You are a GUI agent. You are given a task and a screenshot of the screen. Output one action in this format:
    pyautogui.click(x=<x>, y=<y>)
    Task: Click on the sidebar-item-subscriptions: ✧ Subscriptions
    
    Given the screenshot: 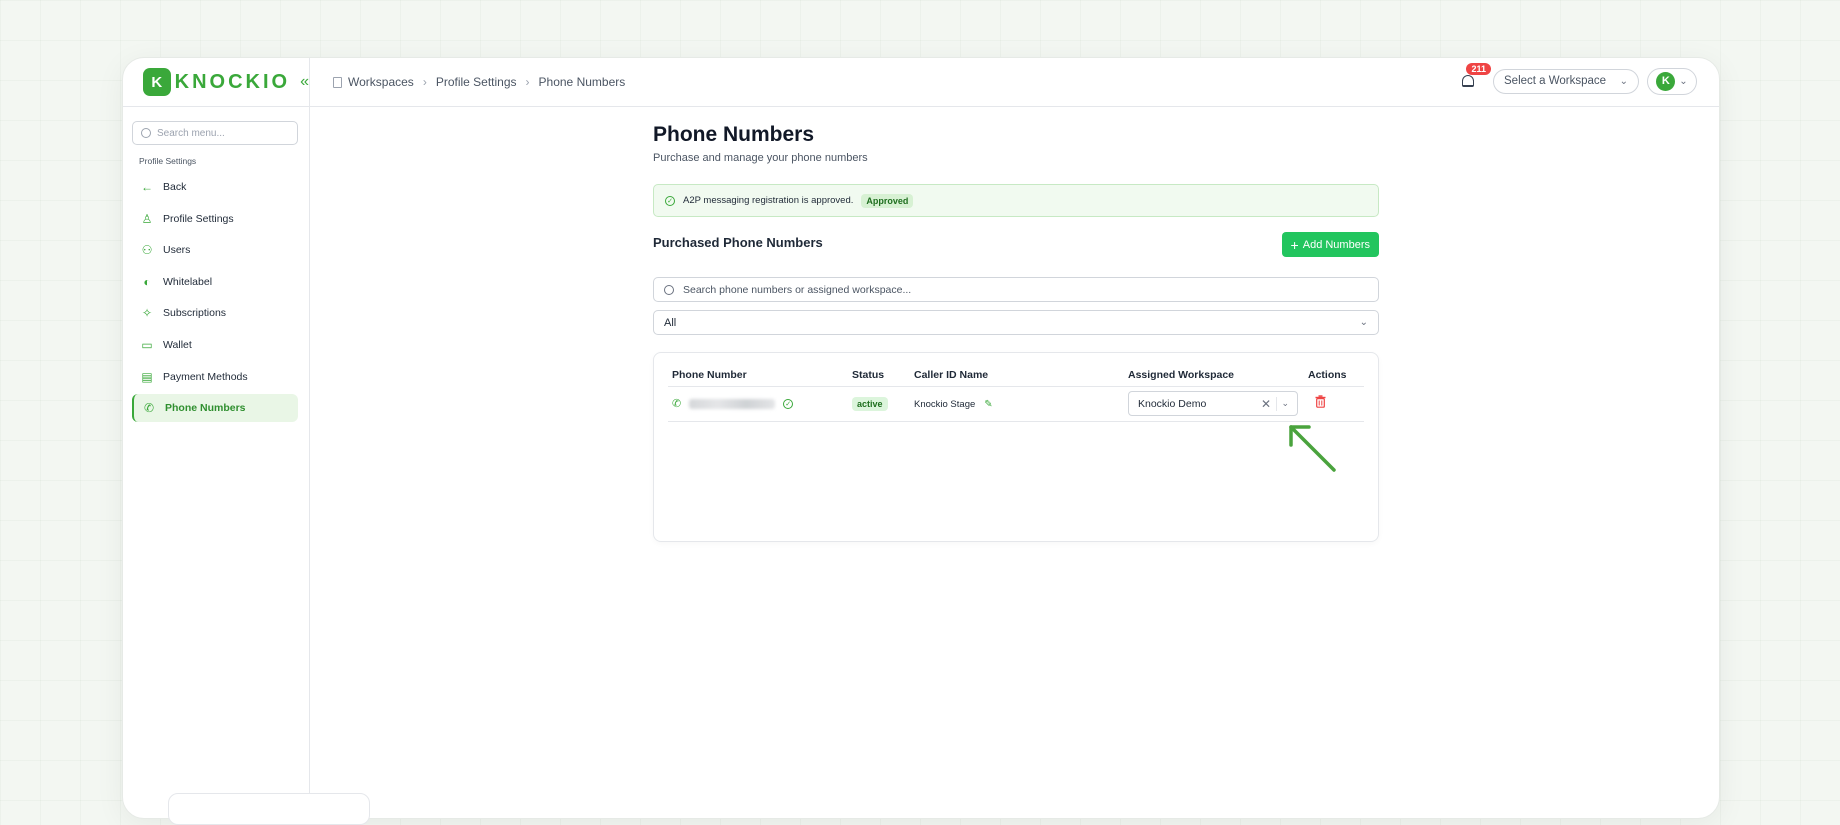 What is the action you would take?
    pyautogui.click(x=215, y=313)
    